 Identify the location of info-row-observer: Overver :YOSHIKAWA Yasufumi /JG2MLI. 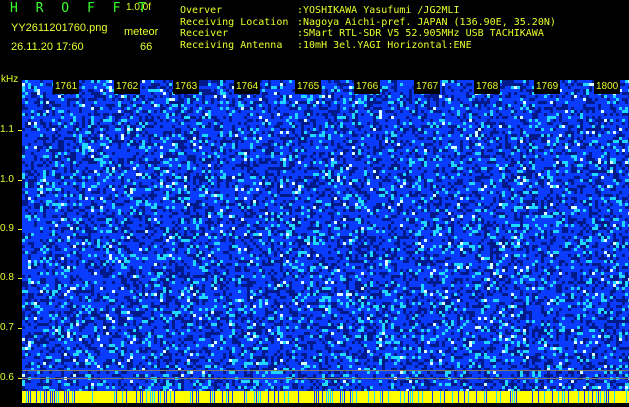
(368, 11).